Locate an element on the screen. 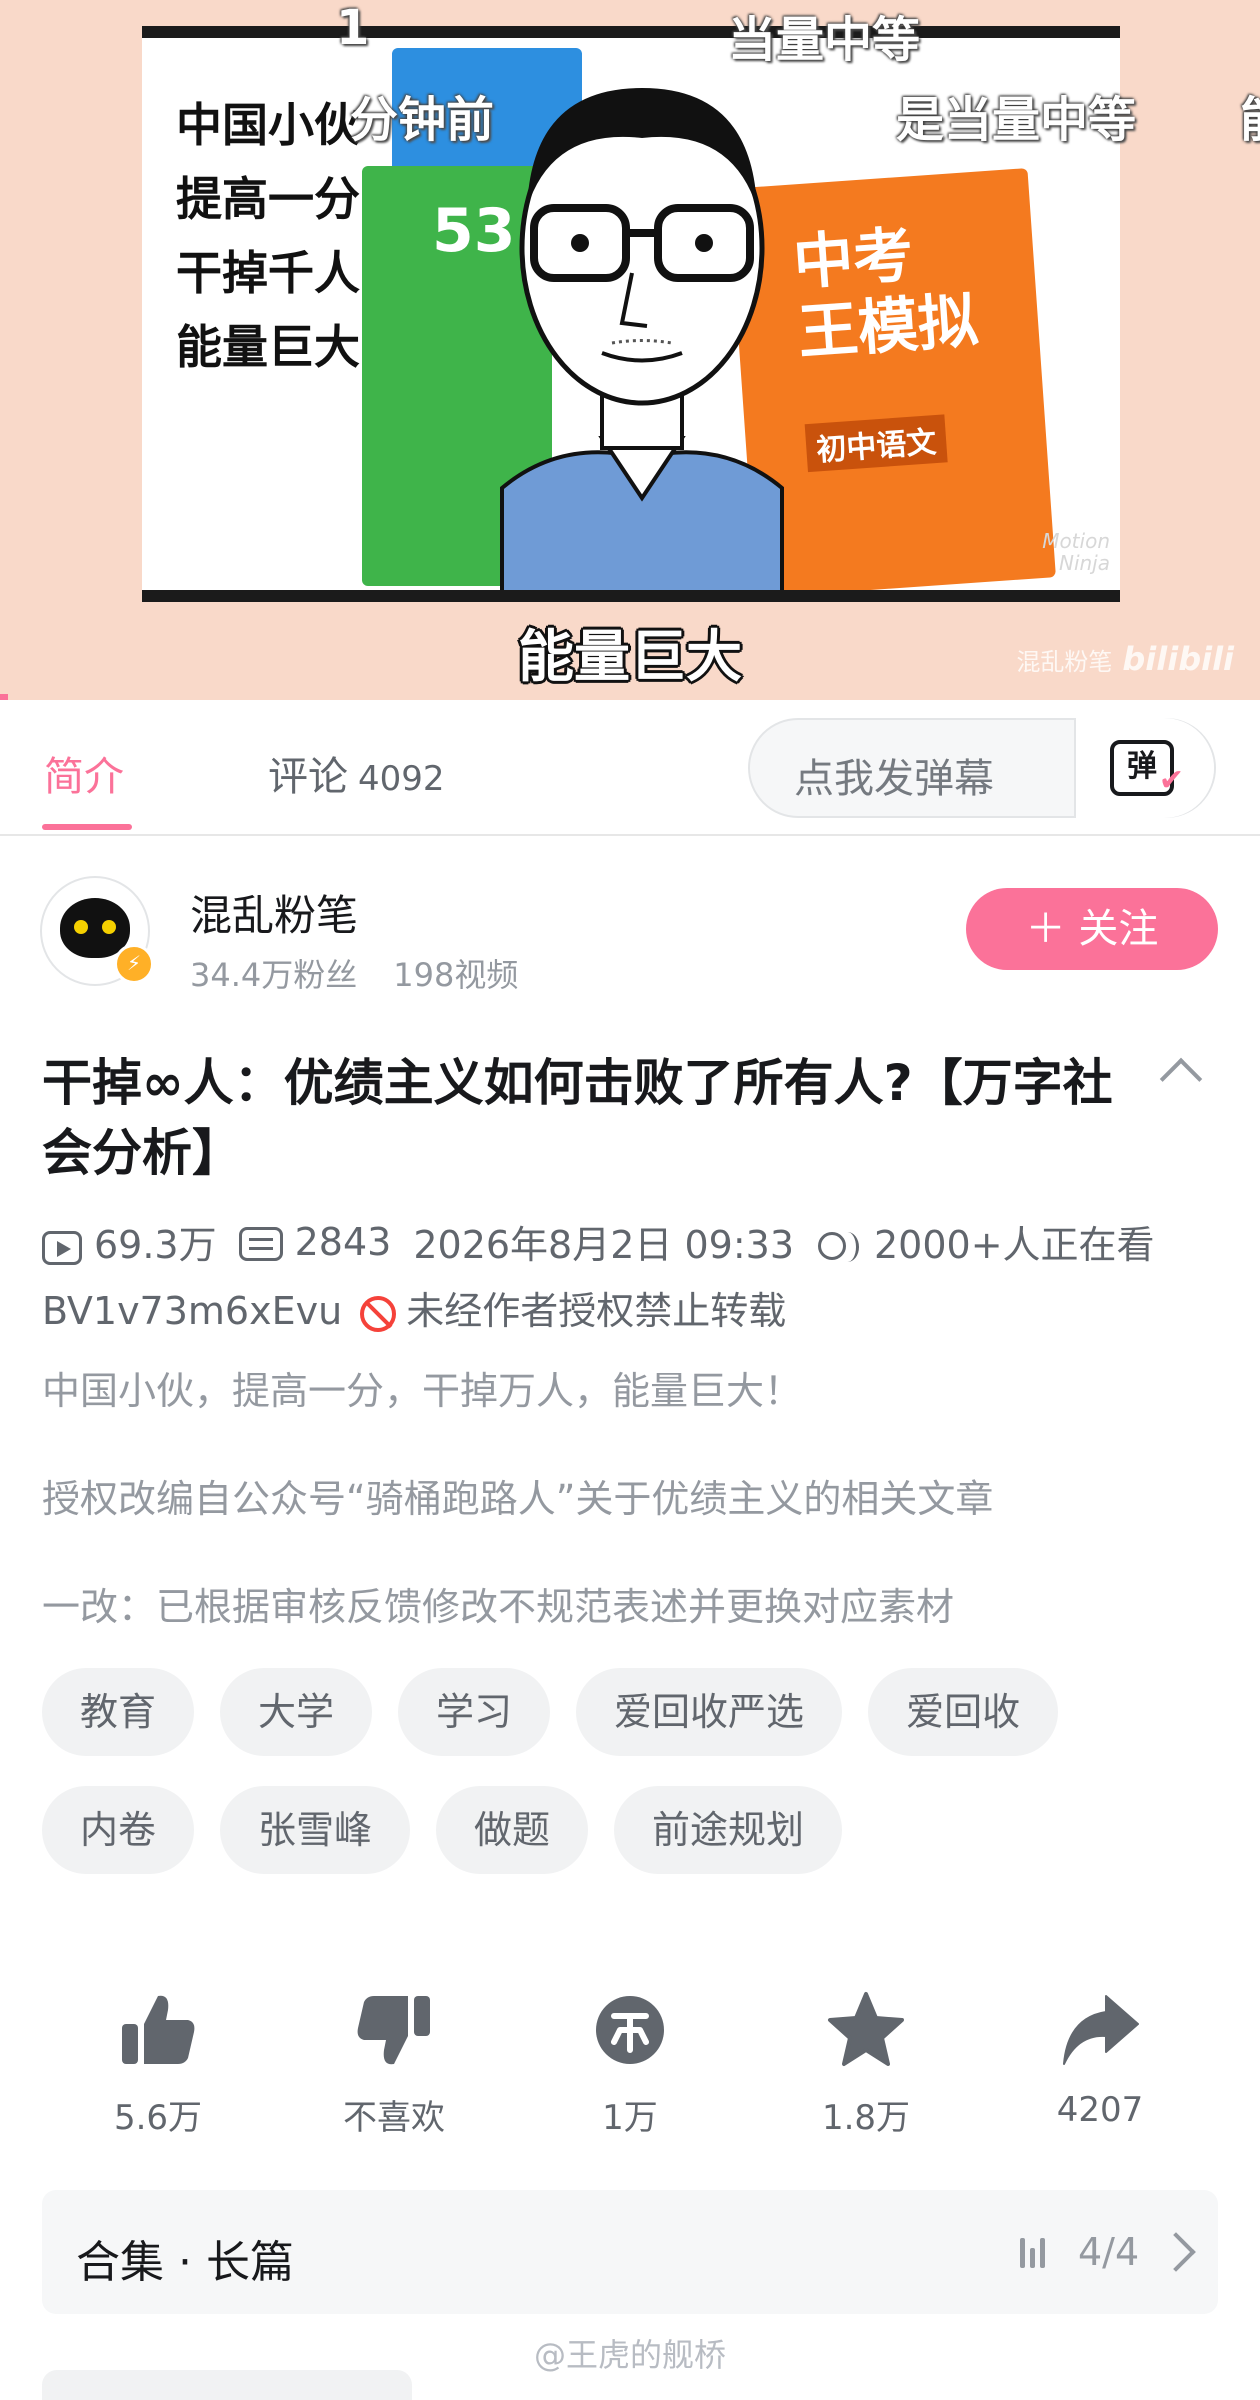  uploader-stats: 34.4万粉丝 198视频 is located at coordinates (354, 973).